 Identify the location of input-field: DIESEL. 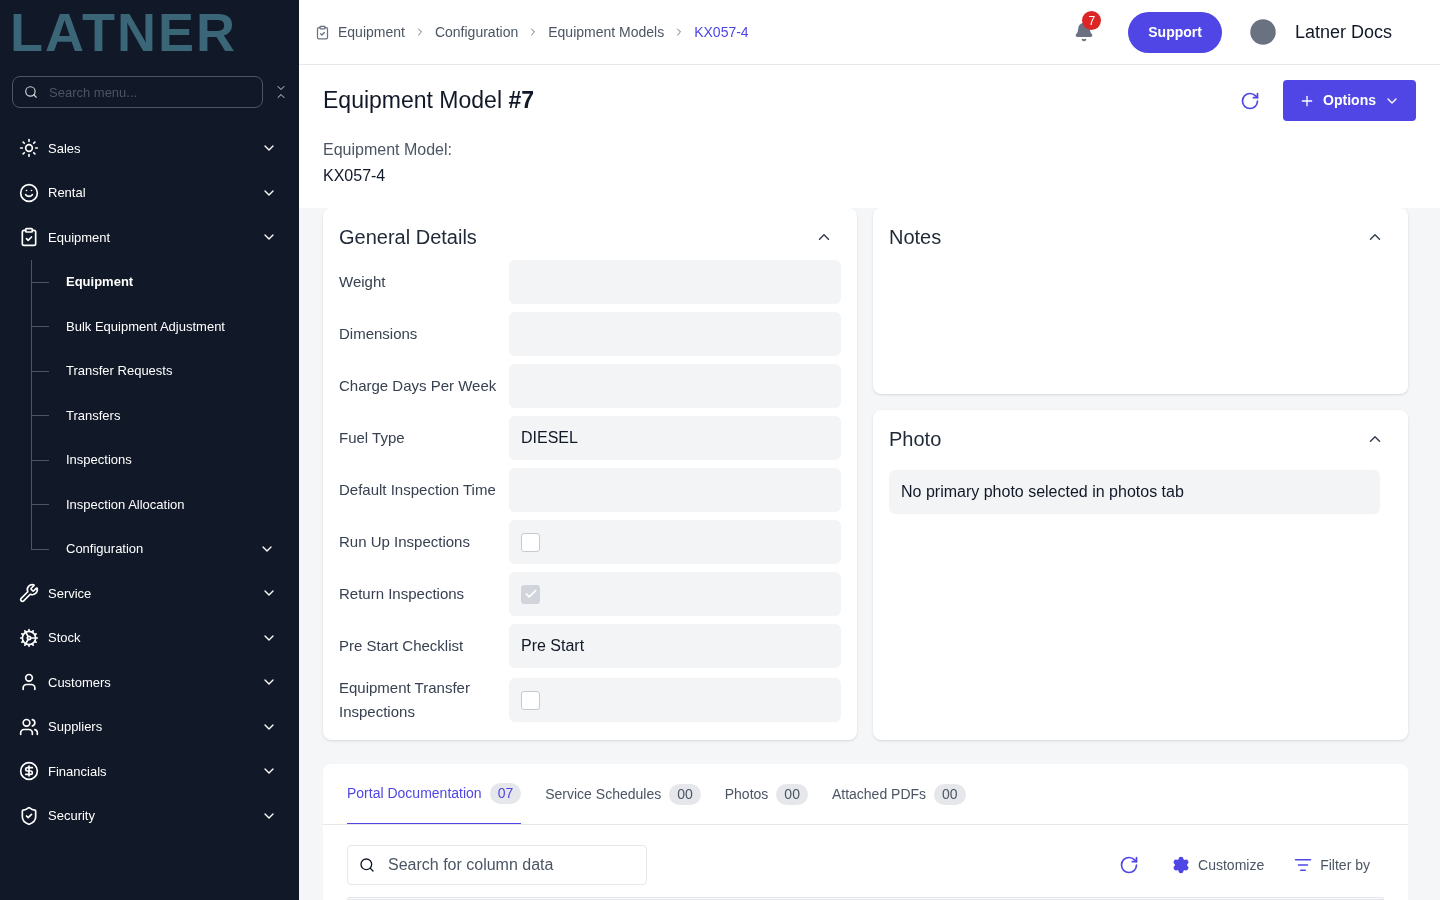
(675, 438).